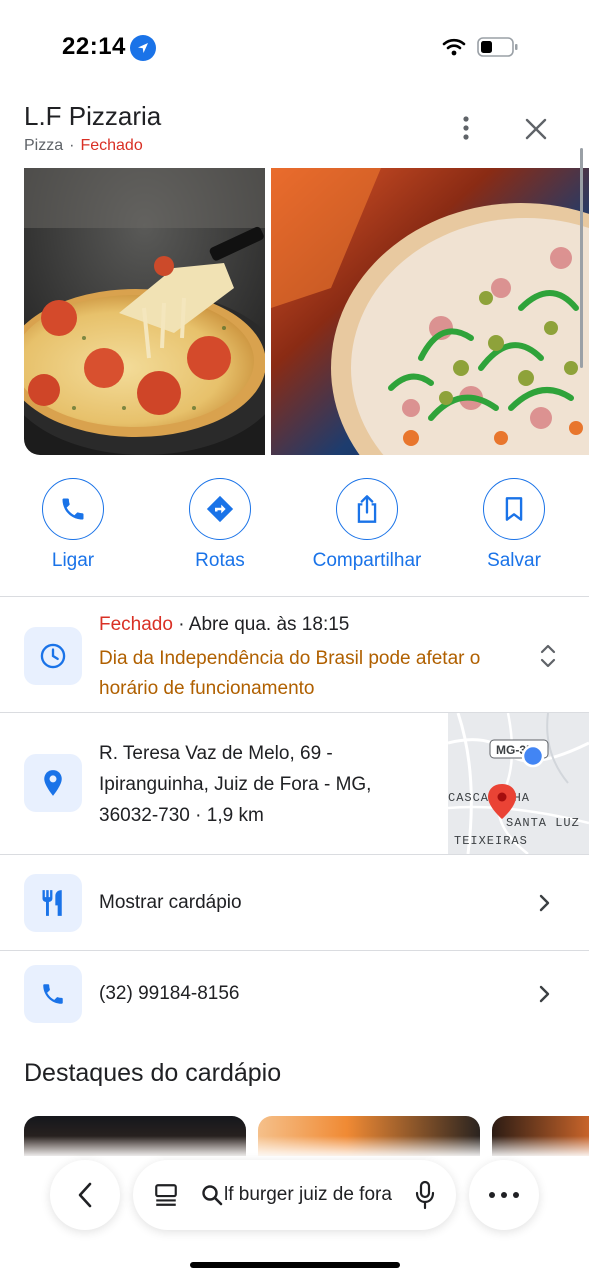  Describe the element at coordinates (548, 656) in the screenshot. I see `expand-icon` at that location.